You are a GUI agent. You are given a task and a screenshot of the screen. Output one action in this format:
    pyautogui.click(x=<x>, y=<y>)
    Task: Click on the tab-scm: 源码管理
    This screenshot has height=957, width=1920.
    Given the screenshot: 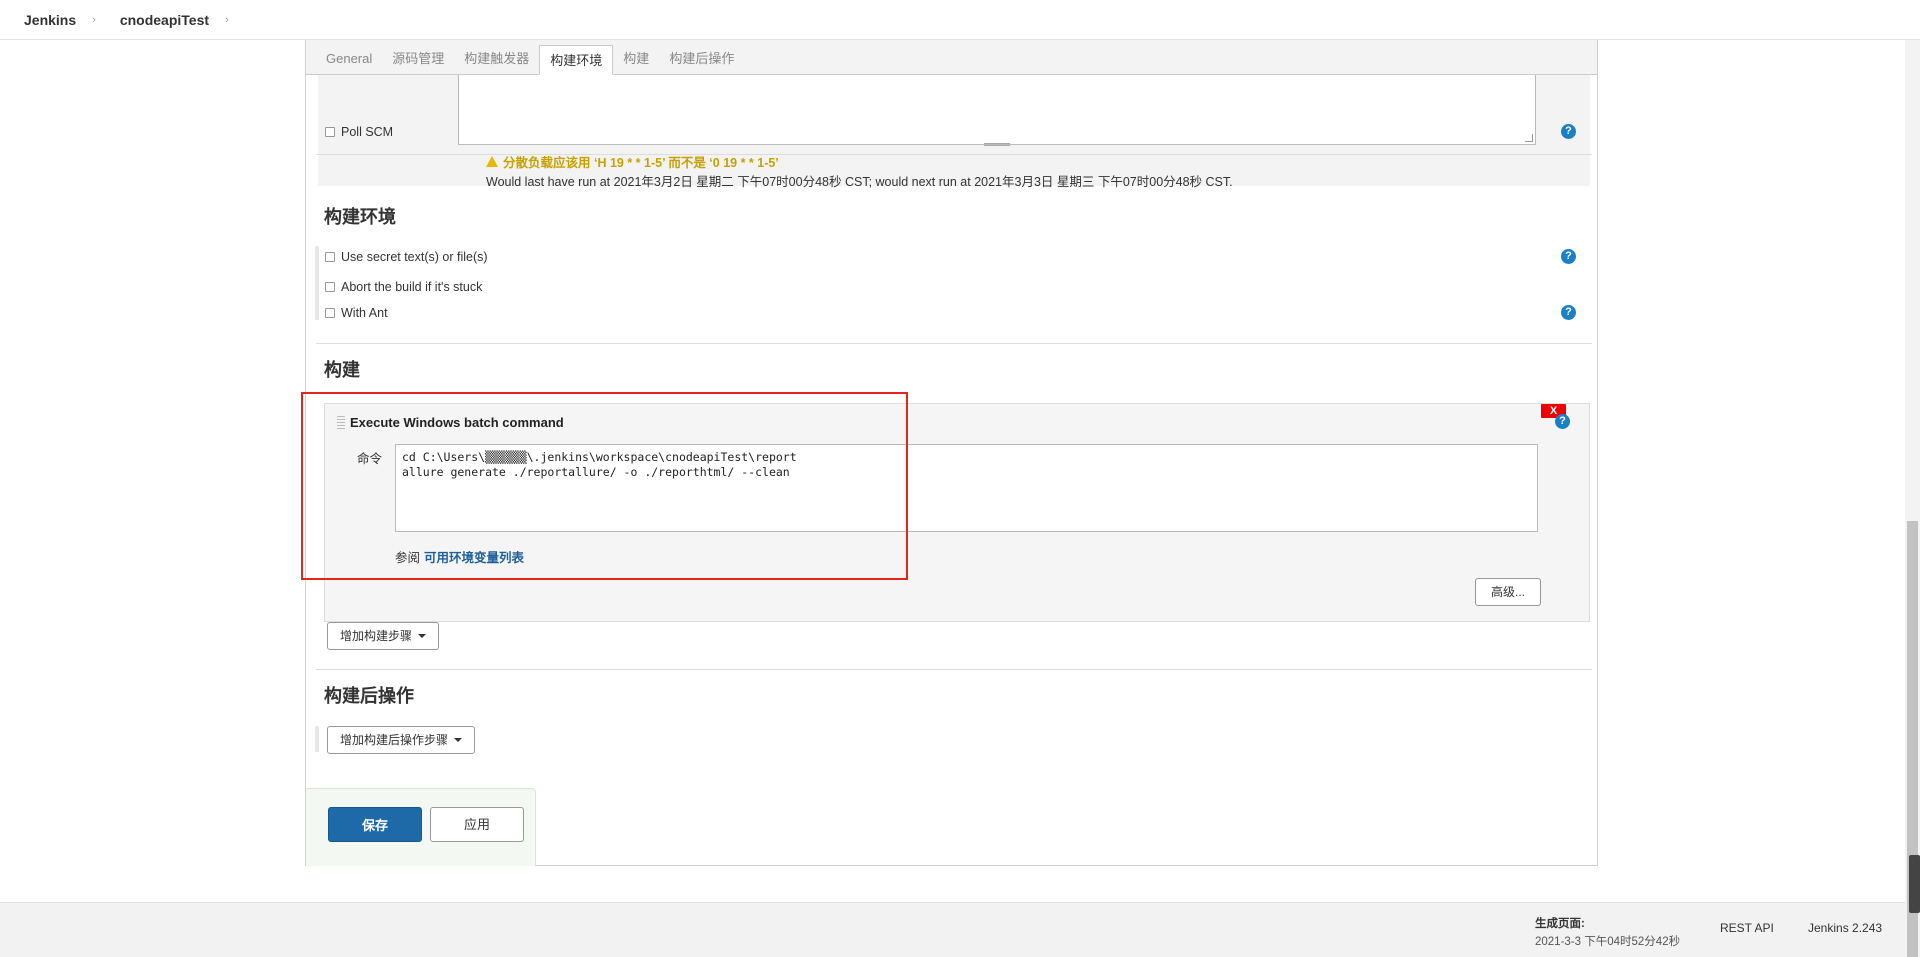 What is the action you would take?
    pyautogui.click(x=418, y=59)
    